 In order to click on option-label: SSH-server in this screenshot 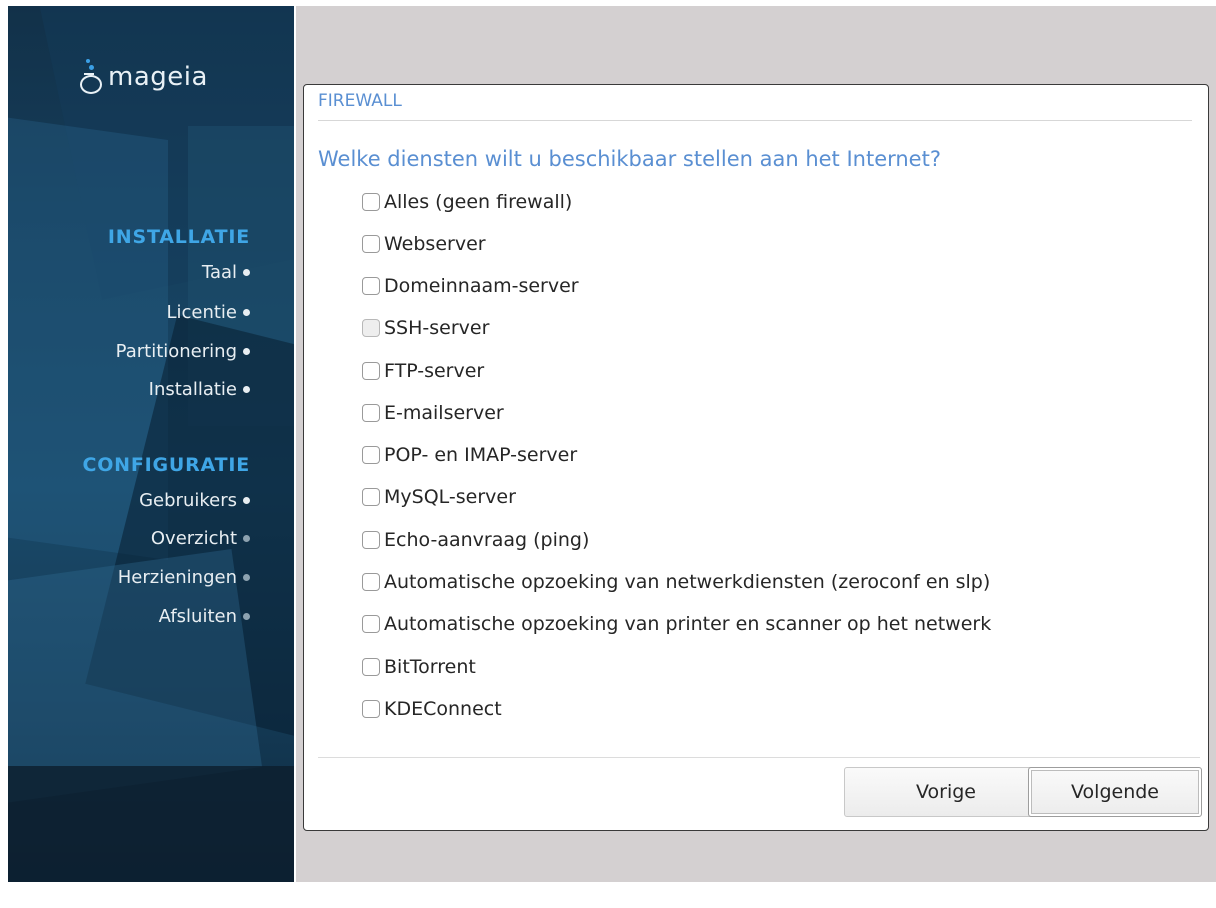, I will do `click(437, 328)`.